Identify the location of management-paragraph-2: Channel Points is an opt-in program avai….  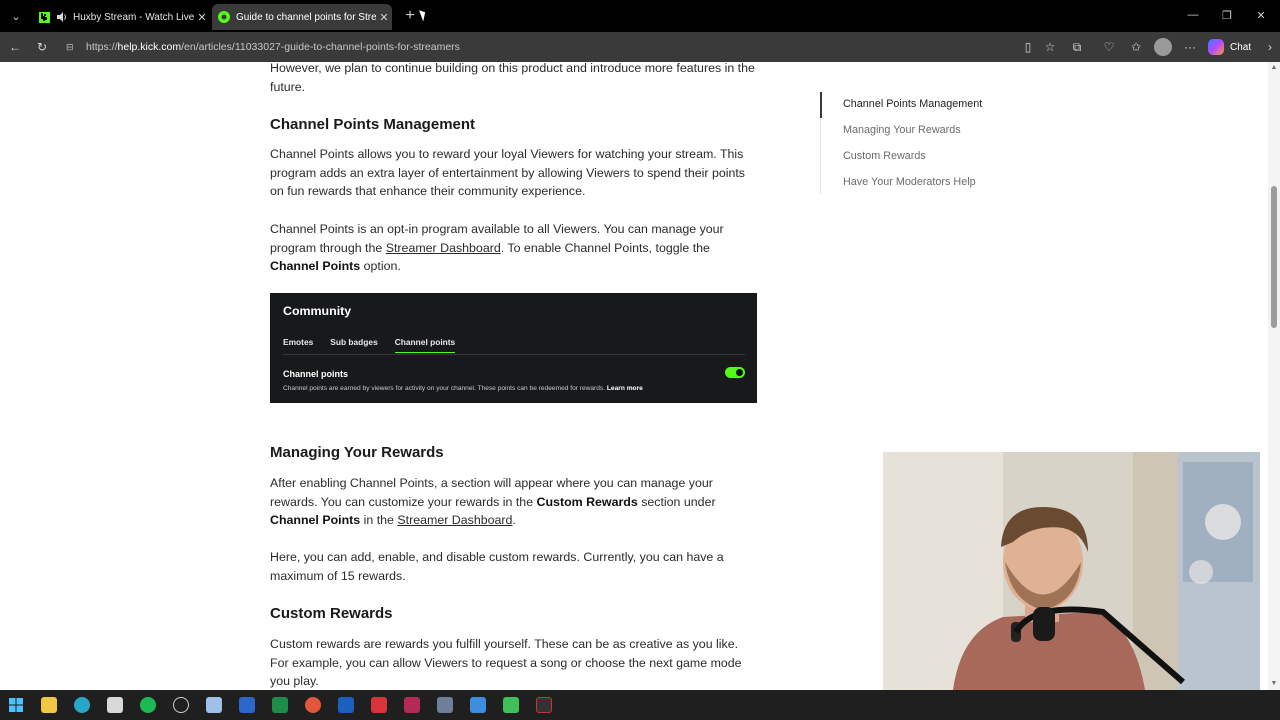
(515, 248).